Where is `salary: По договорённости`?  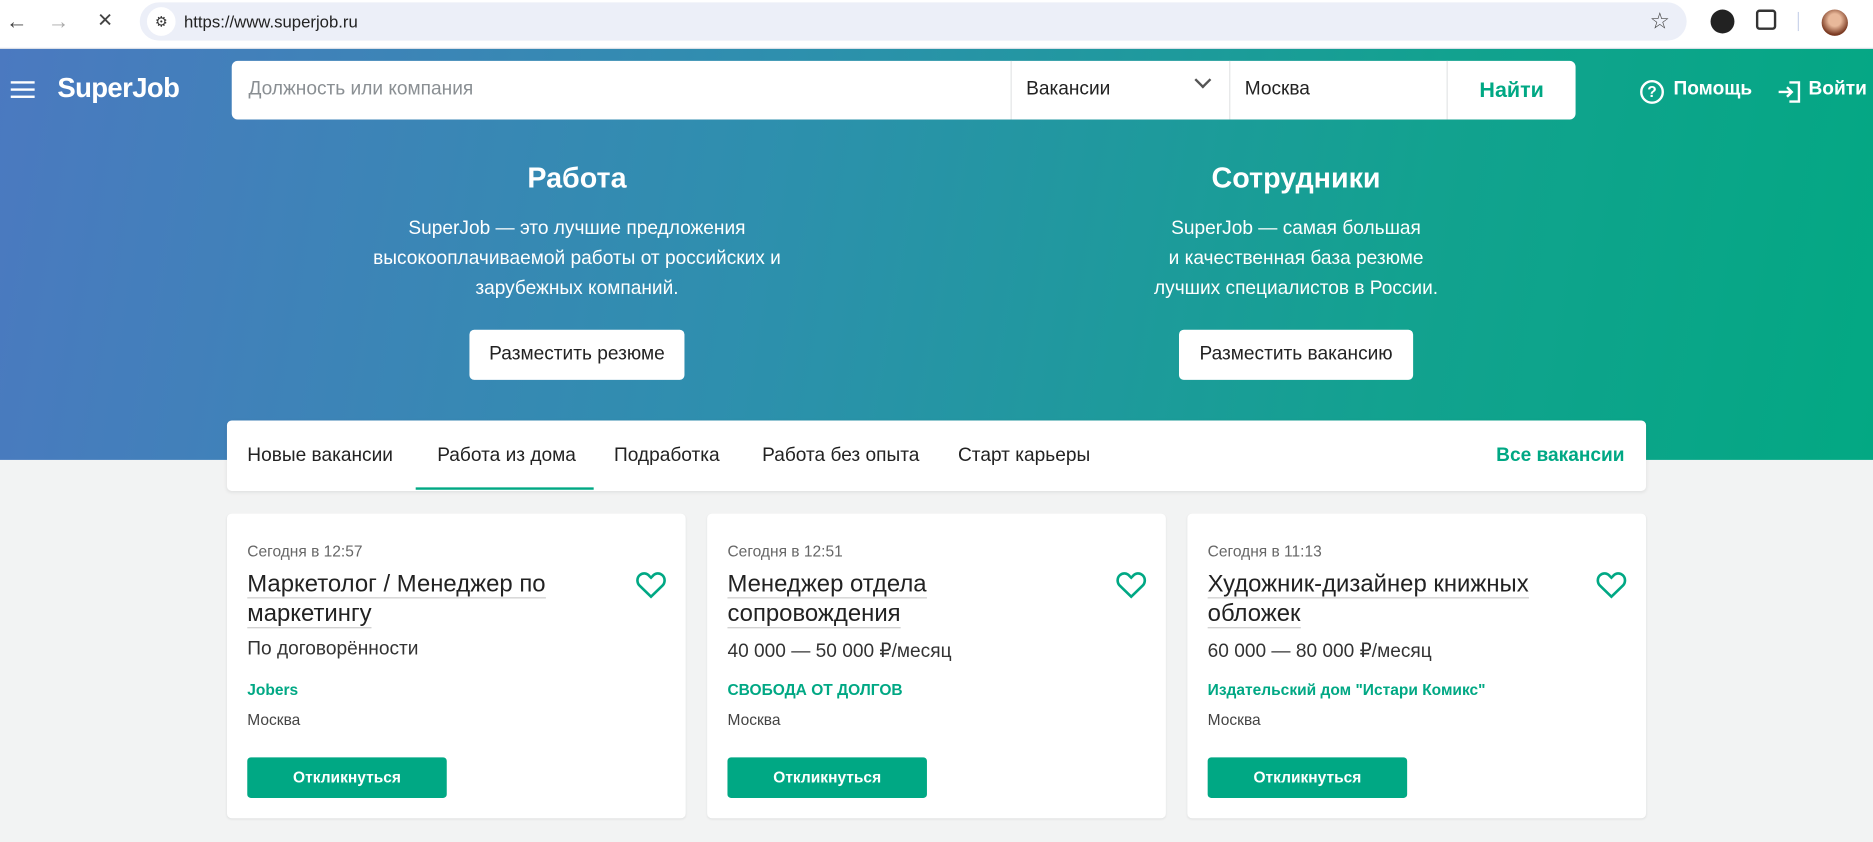 salary: По договорённости is located at coordinates (333, 649).